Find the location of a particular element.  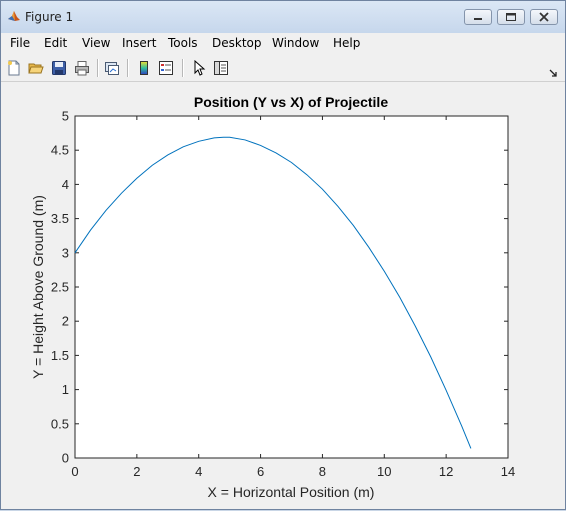

maximize-button is located at coordinates (511, 17).